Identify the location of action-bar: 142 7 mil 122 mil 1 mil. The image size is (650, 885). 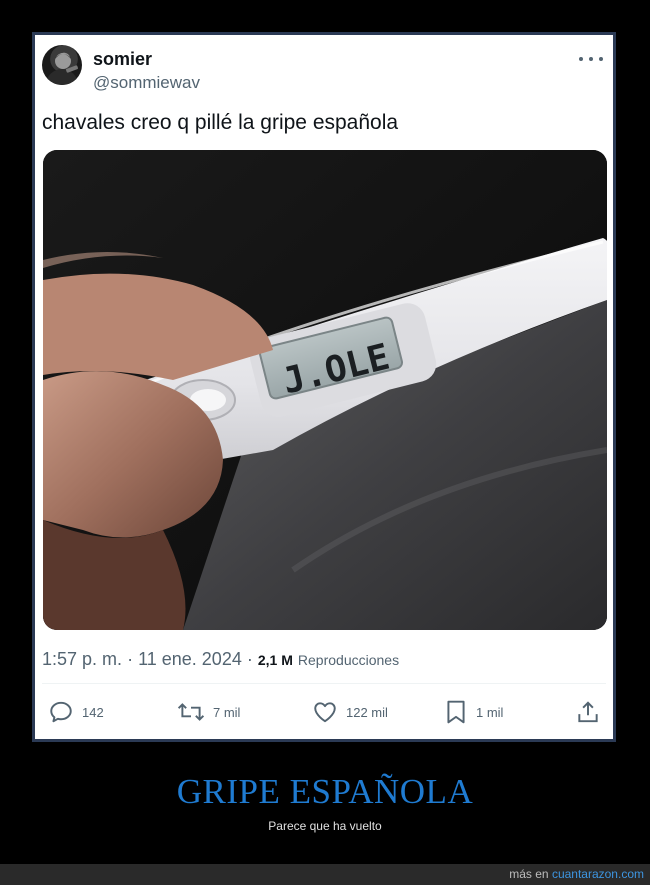
(324, 713).